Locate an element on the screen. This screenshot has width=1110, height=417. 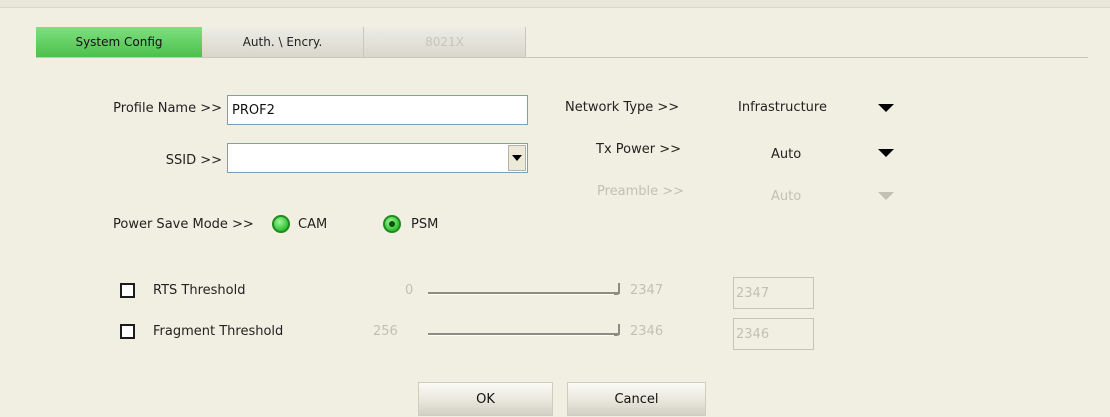
profile-name-input is located at coordinates (377, 110).